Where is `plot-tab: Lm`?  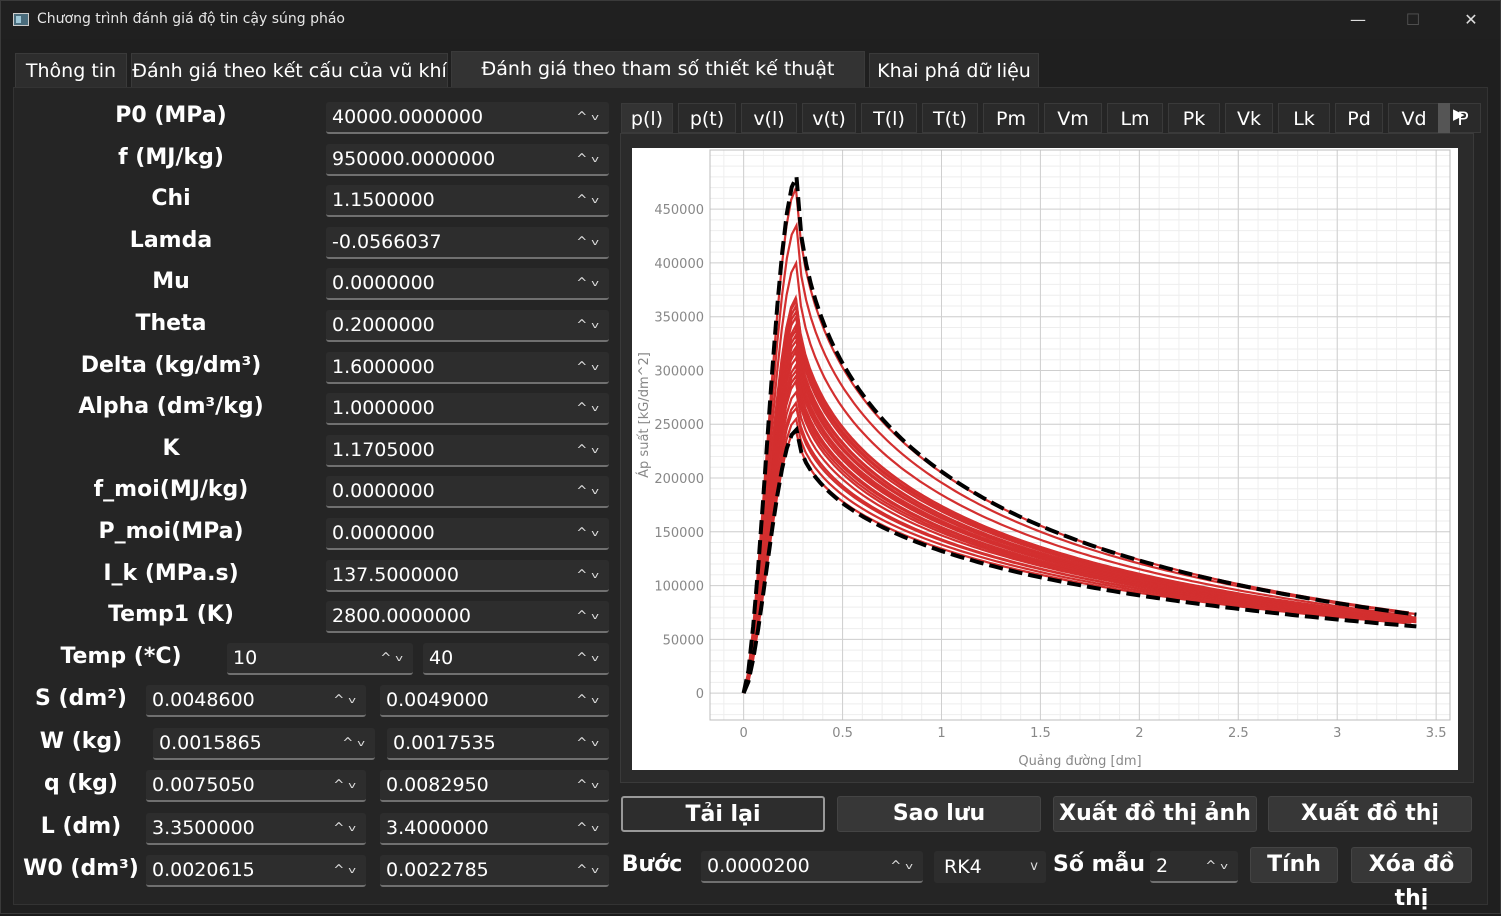 plot-tab: Lm is located at coordinates (1135, 118).